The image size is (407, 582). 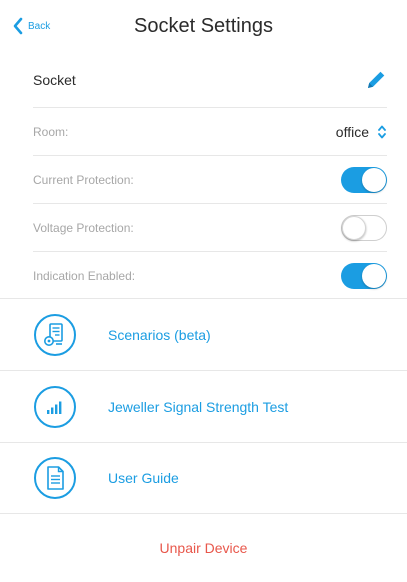 What do you see at coordinates (55, 406) in the screenshot?
I see `signal-strength-icon` at bounding box center [55, 406].